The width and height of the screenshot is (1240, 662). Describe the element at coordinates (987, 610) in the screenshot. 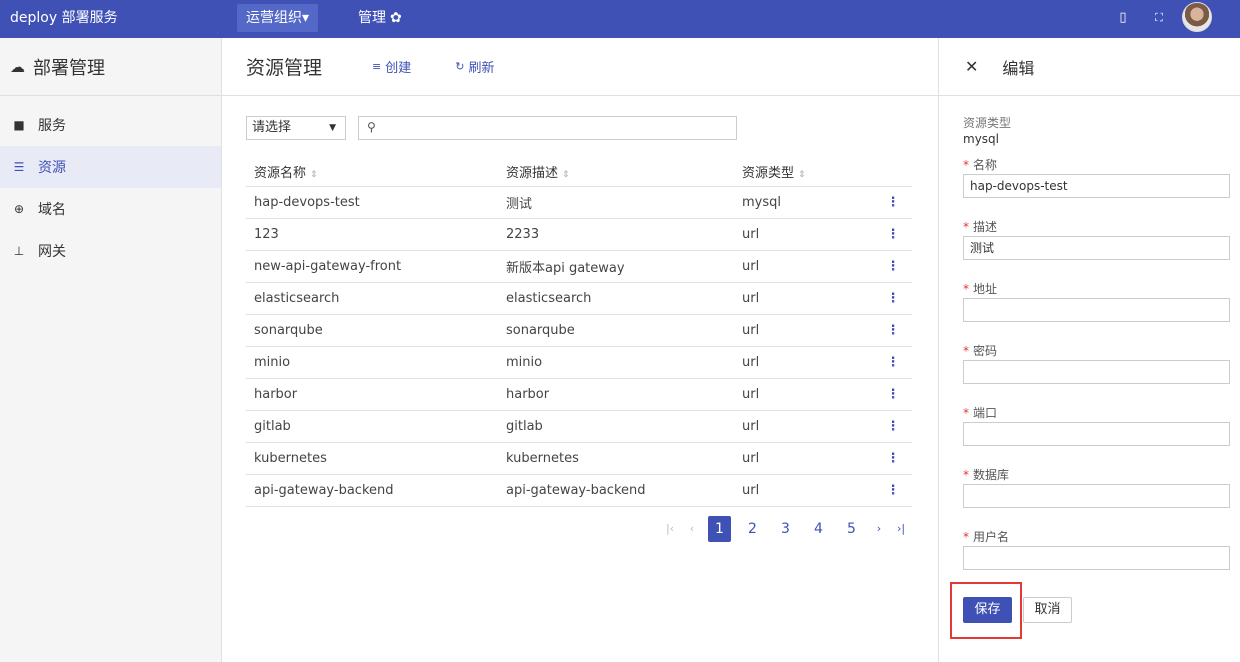

I see `save-button: 保存` at that location.